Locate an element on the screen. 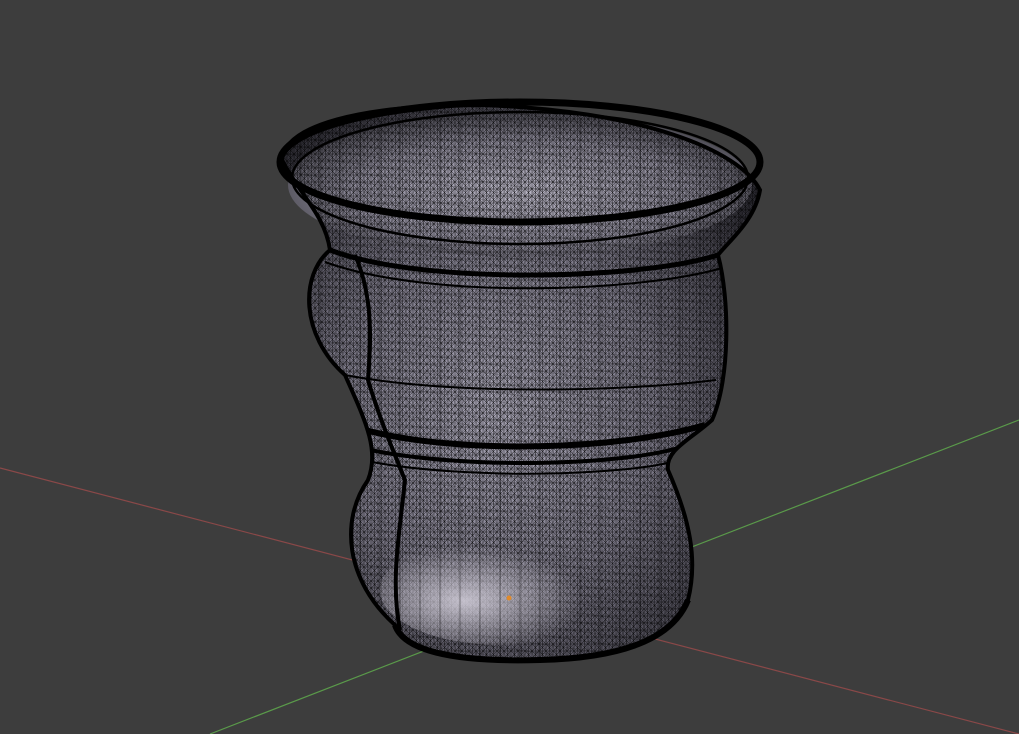 This screenshot has width=1019, height=734. object-origin-dot is located at coordinates (509, 598).